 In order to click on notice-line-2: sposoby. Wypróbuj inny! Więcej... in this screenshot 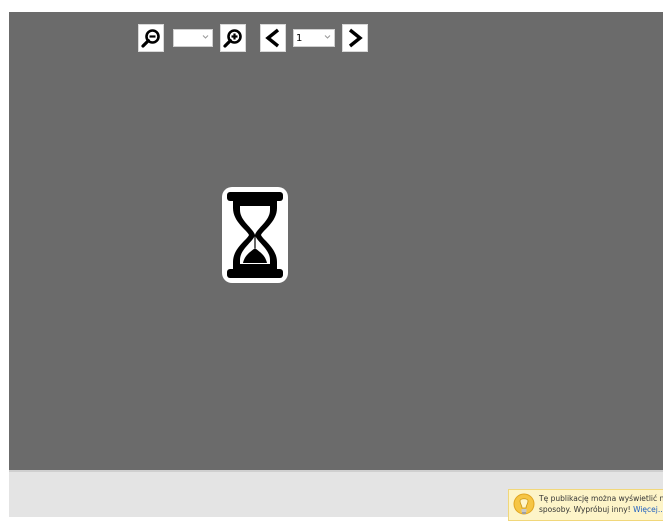, I will do `click(601, 509)`.